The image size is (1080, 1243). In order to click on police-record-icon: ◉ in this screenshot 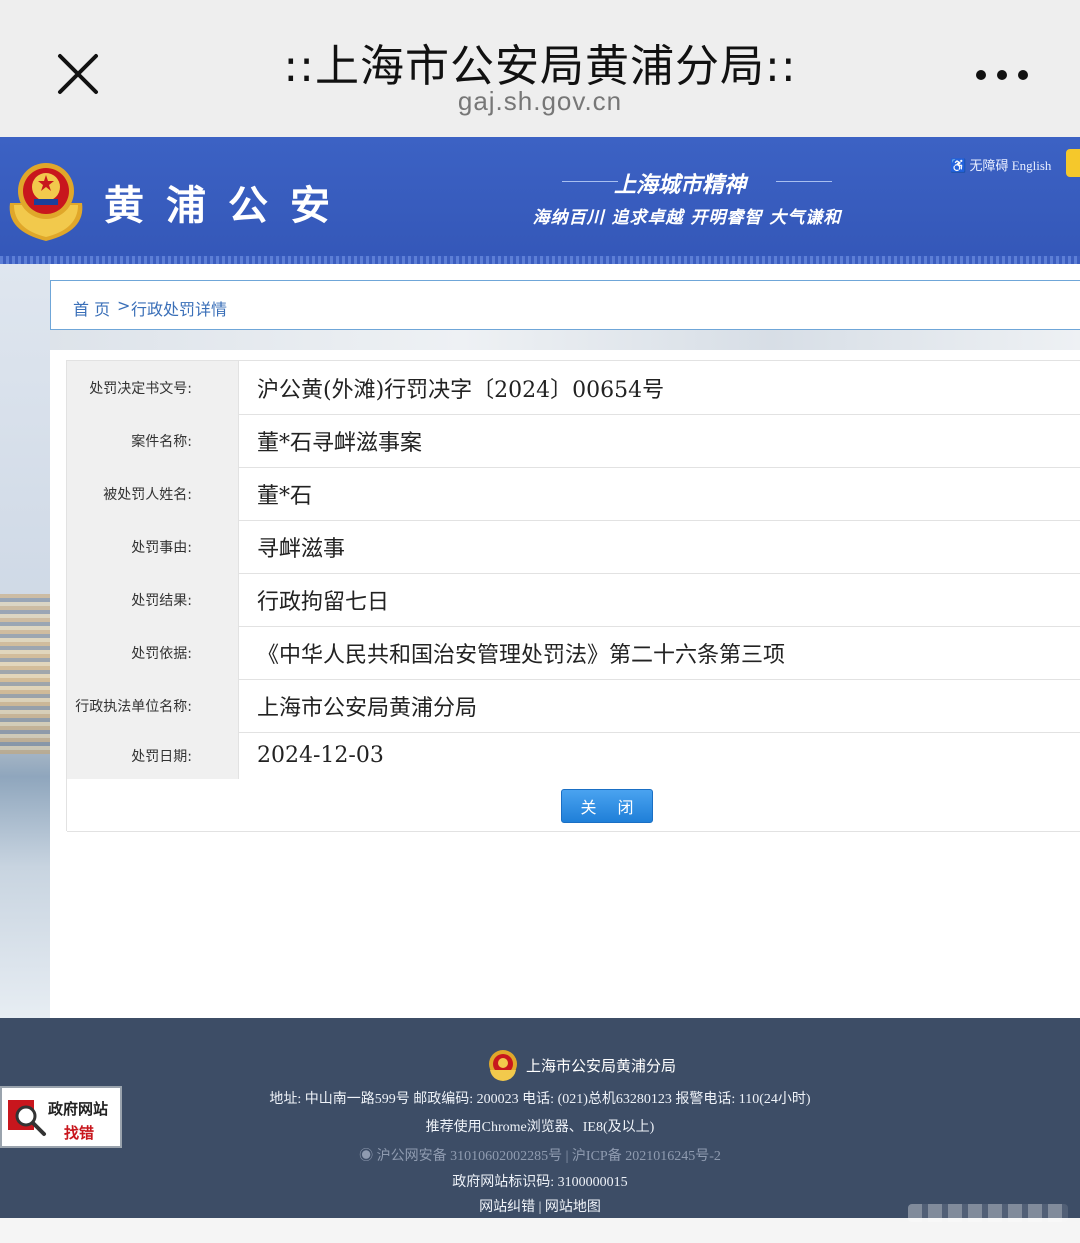, I will do `click(366, 1156)`.